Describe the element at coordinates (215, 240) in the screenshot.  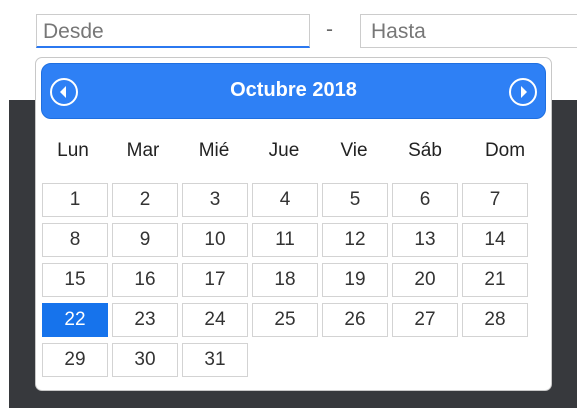
I see `day-cell: 10` at that location.